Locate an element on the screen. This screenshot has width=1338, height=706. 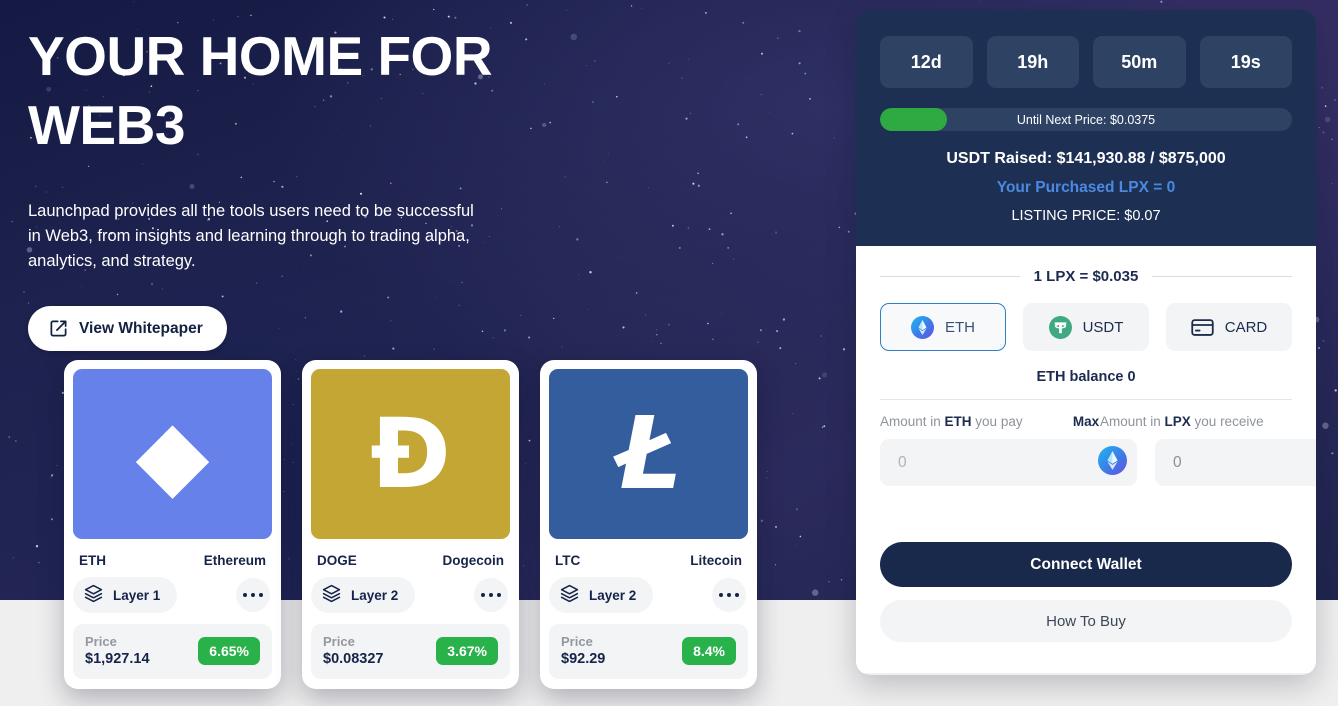
view-whitepaper-label: View Whitepaper is located at coordinates (141, 328).